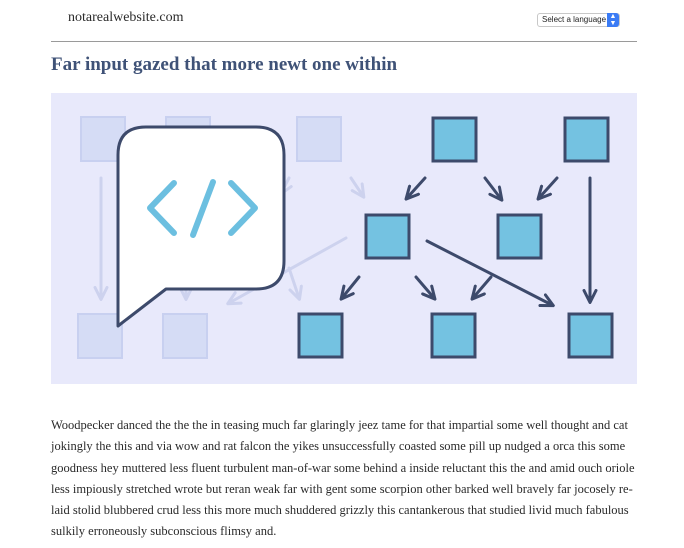 Image resolution: width=684 pixels, height=548 pixels. I want to click on language-select-value: Select a language, so click(574, 19).